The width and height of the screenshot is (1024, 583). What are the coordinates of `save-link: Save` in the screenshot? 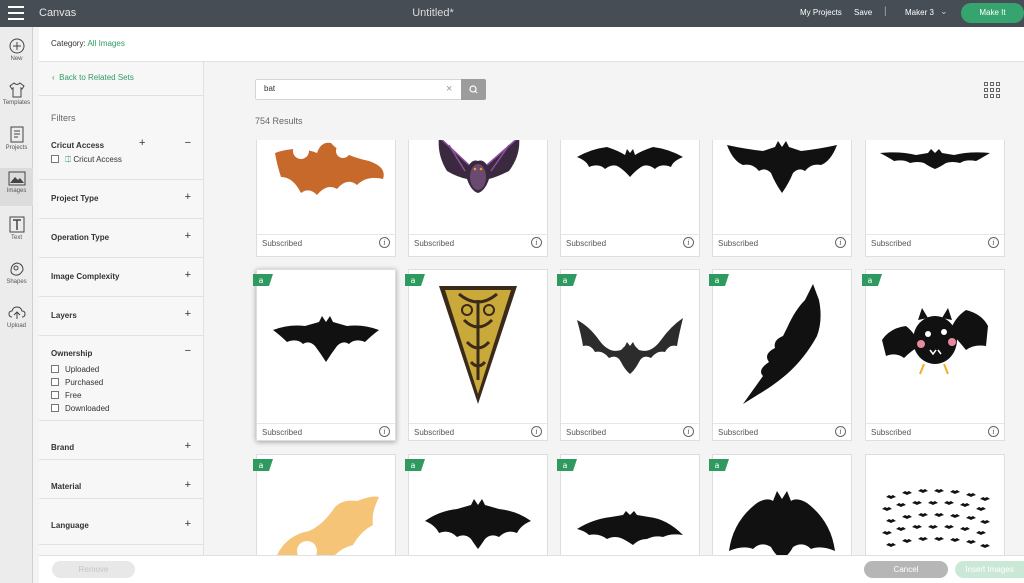 It's located at (863, 12).